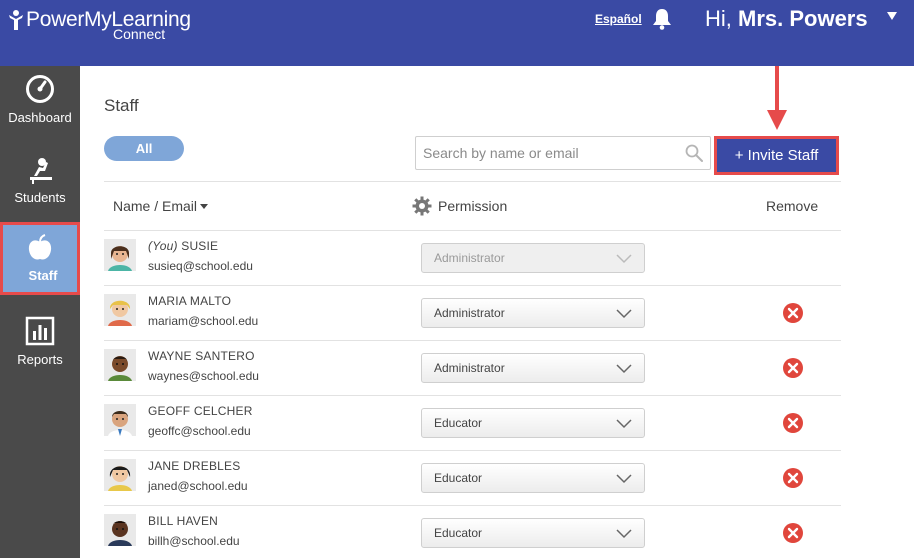  I want to click on app-logo: PowerMyLearning Connect, so click(99, 25).